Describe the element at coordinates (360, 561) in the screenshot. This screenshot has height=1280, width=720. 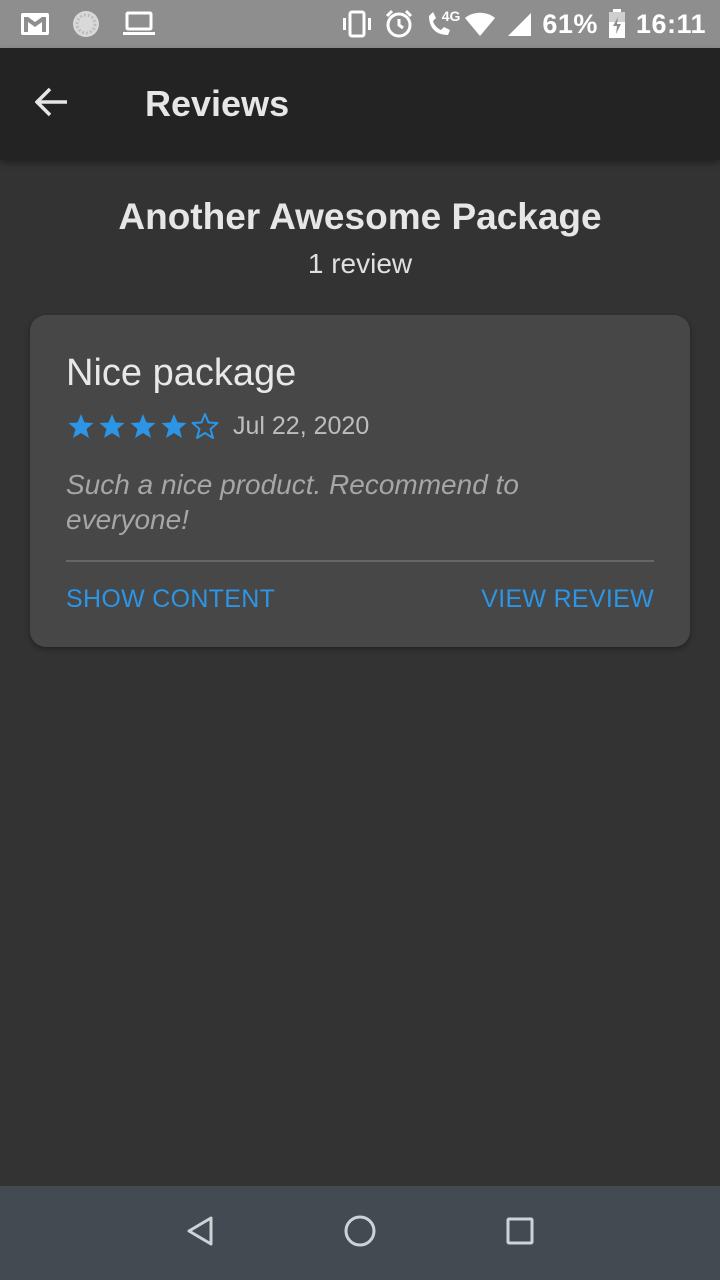
I see `card-divider` at that location.